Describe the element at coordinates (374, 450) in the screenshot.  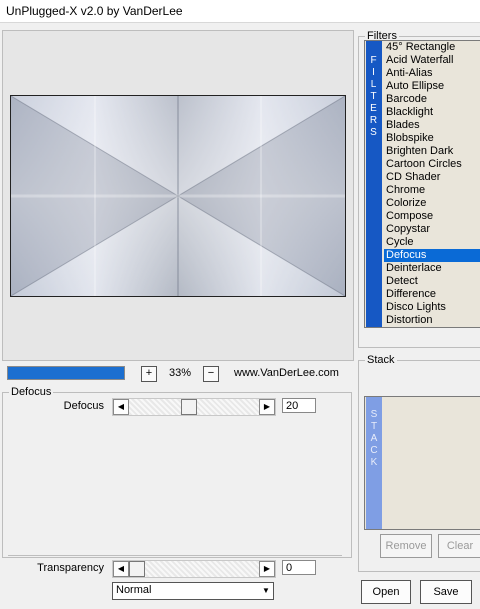
I see `strip-letter: C` at that location.